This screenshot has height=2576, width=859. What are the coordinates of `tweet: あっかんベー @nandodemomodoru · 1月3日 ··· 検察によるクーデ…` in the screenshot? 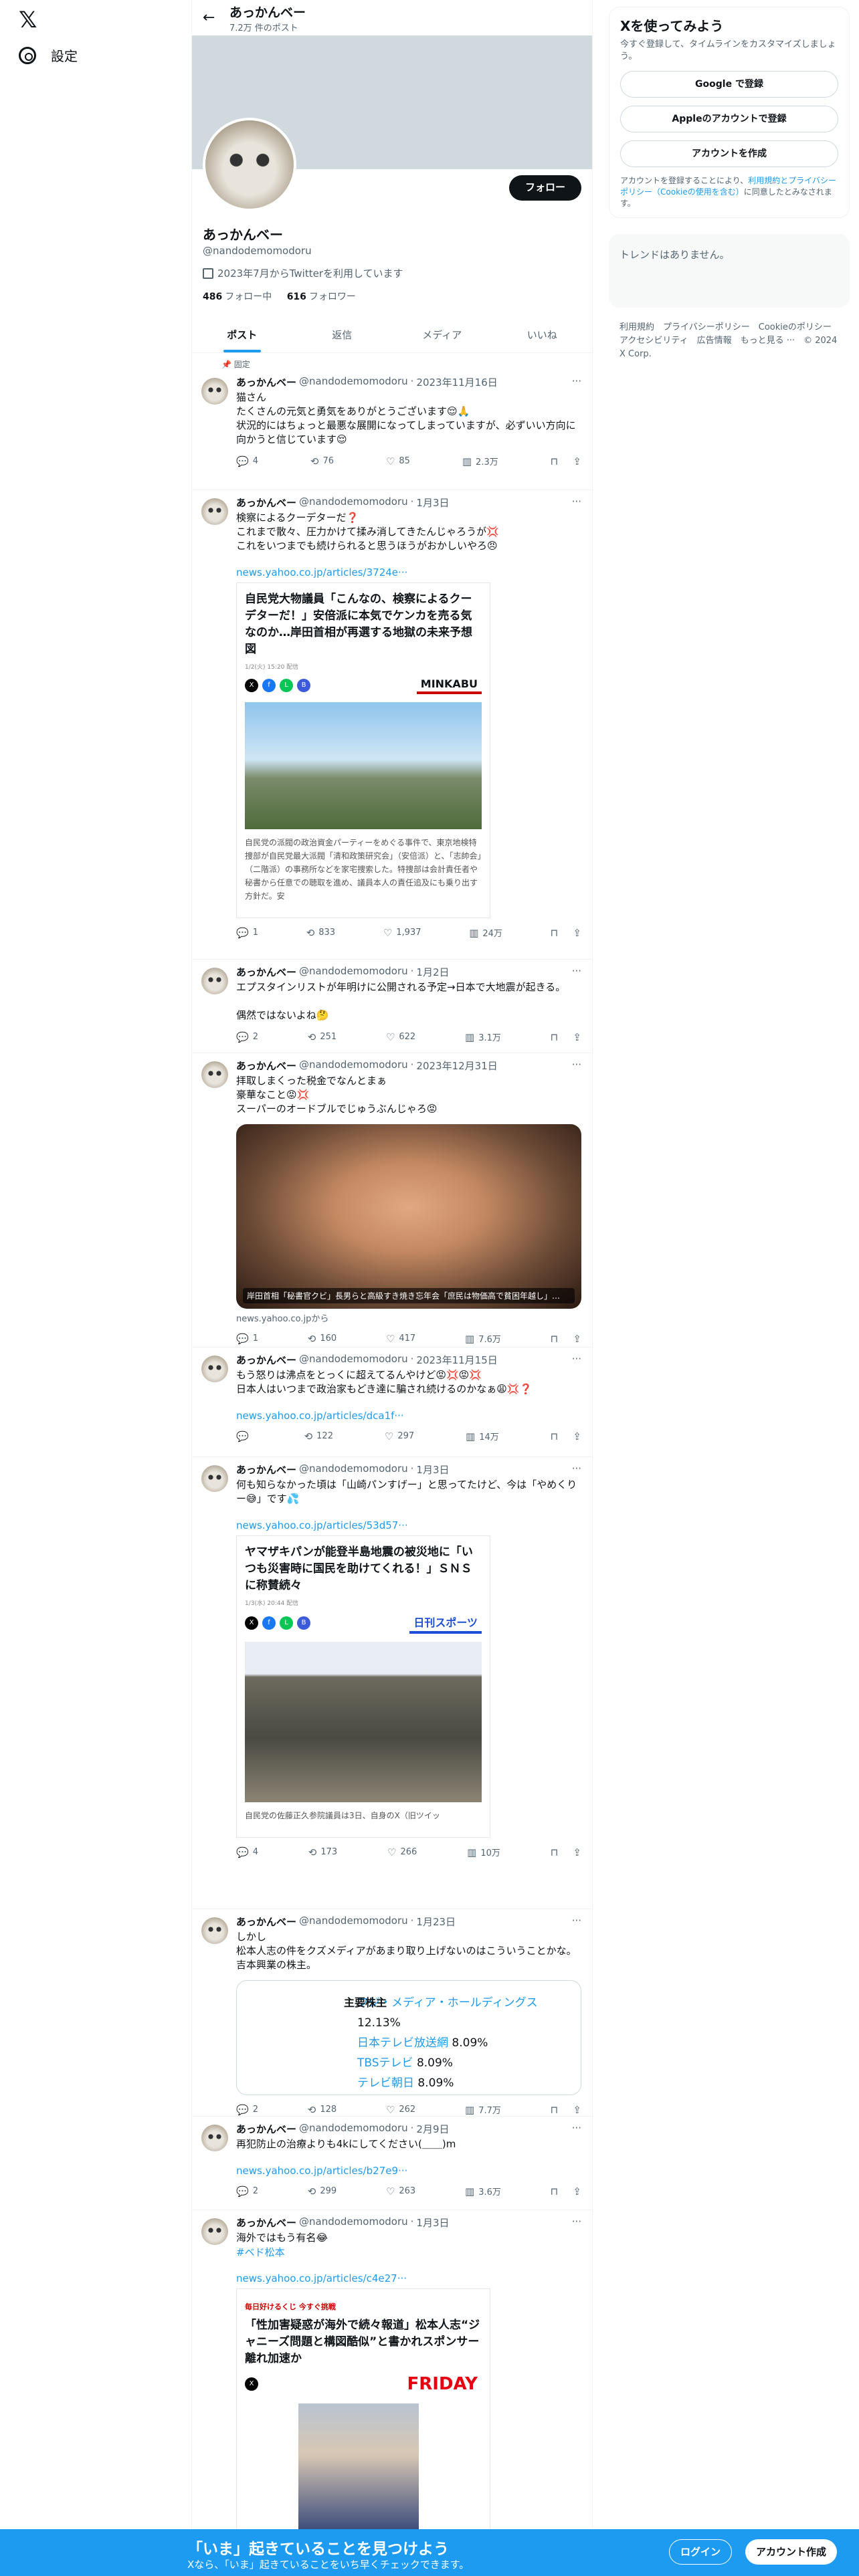 It's located at (392, 725).